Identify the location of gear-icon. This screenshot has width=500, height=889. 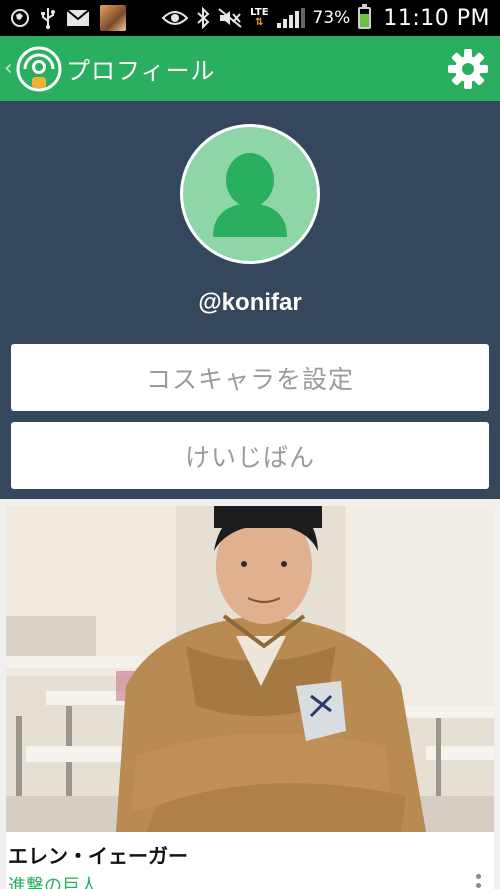
(468, 68).